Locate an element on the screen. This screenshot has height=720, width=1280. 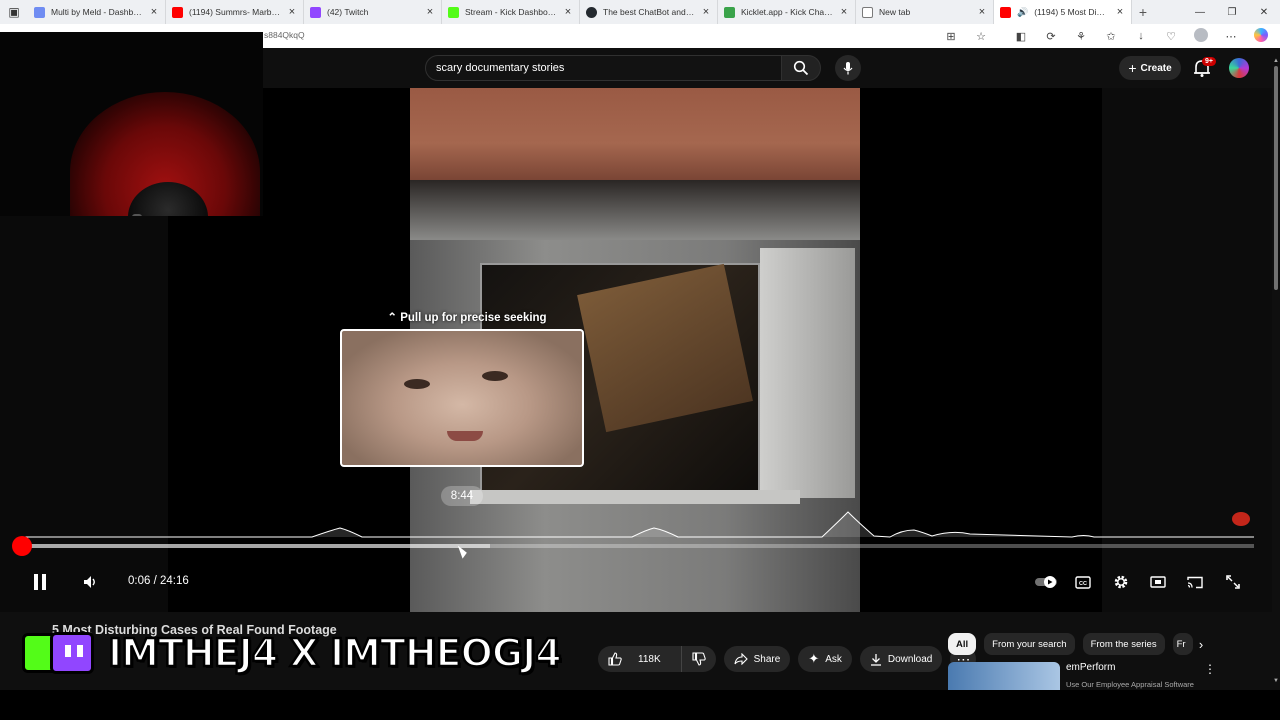
account-avatar is located at coordinates (1239, 68).